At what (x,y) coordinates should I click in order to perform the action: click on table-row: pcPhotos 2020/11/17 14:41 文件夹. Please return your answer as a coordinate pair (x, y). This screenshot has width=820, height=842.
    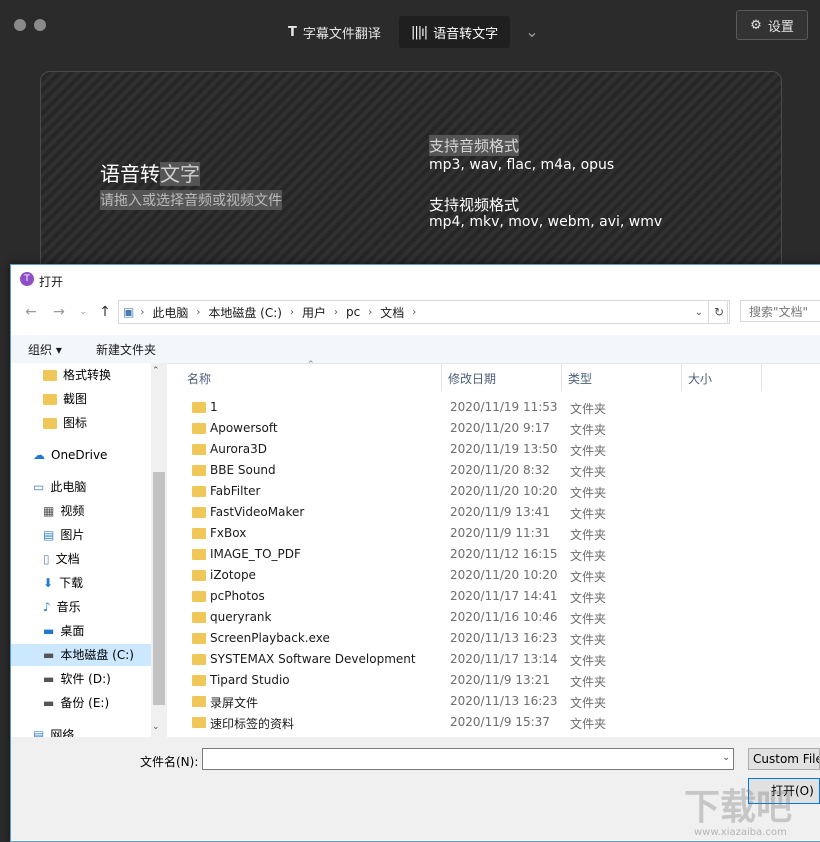
    Looking at the image, I should click on (488, 596).